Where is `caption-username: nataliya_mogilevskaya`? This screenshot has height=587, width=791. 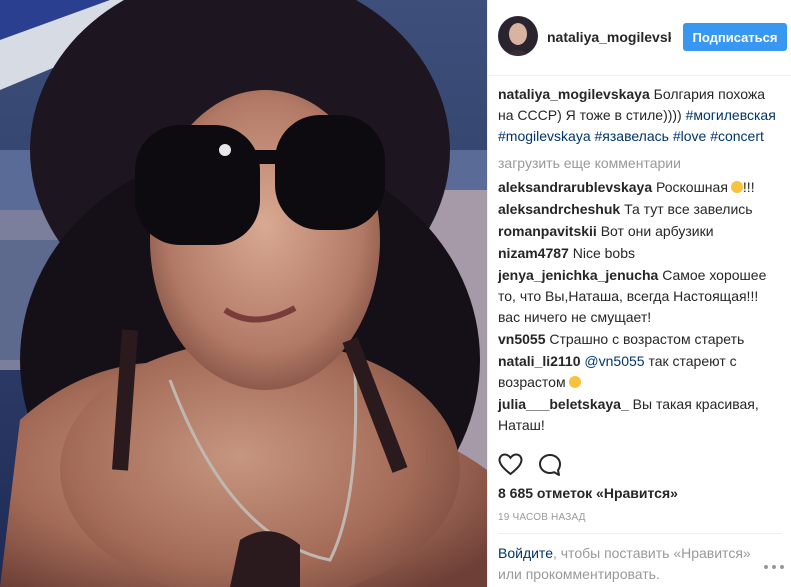 caption-username: nataliya_mogilevskaya is located at coordinates (574, 94).